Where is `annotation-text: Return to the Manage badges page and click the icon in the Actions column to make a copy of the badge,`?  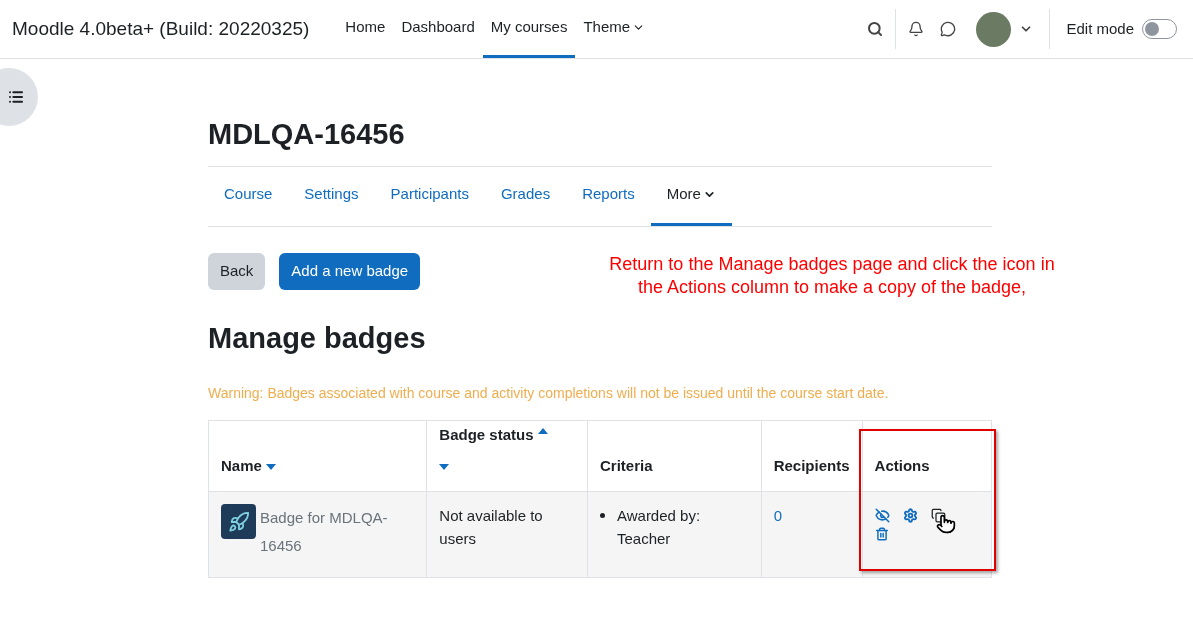 annotation-text: Return to the Manage badges page and click the icon in the Actions column to make a copy of the badge, is located at coordinates (832, 276).